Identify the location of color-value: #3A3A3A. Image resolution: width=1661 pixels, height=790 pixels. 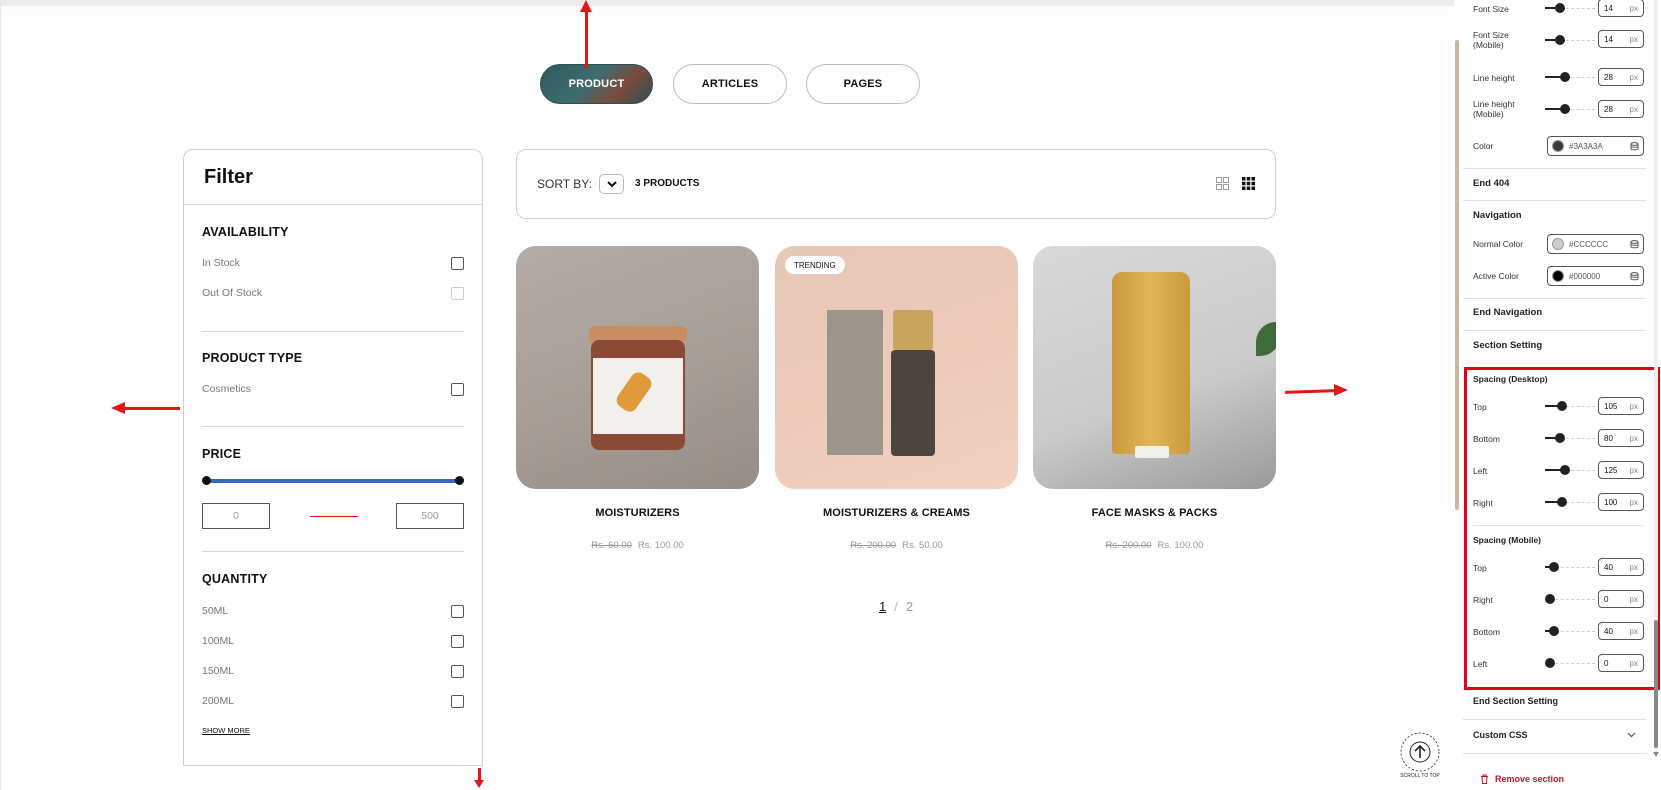
(1586, 146).